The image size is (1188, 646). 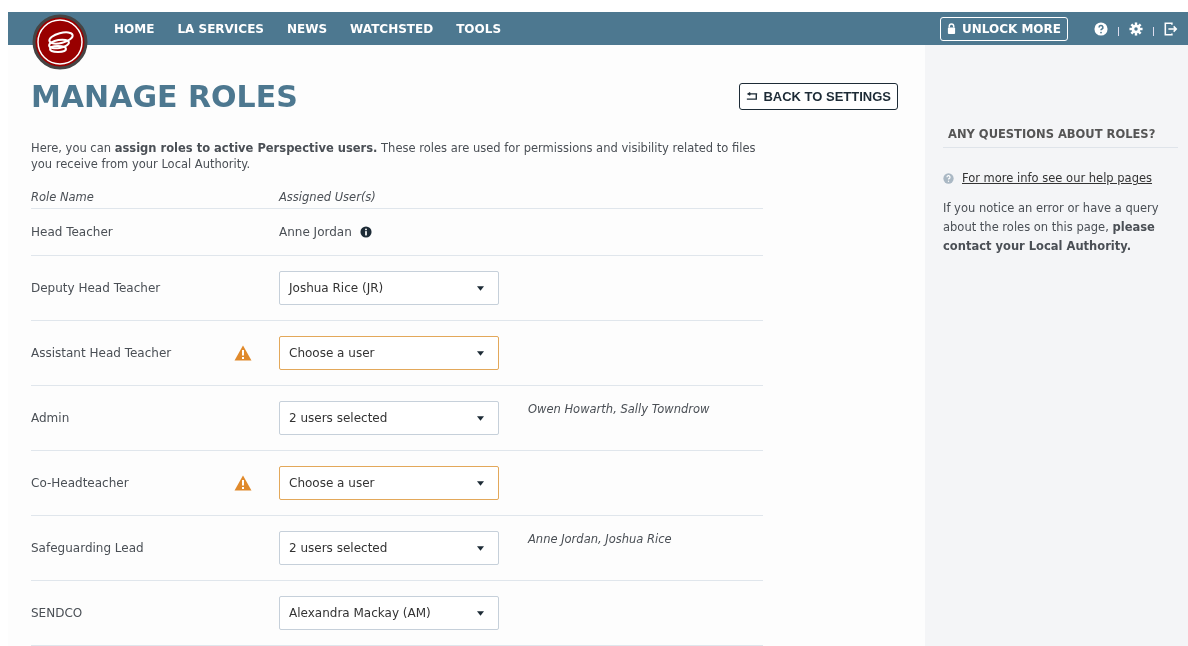 What do you see at coordinates (1136, 28) in the screenshot?
I see `settings-icon` at bounding box center [1136, 28].